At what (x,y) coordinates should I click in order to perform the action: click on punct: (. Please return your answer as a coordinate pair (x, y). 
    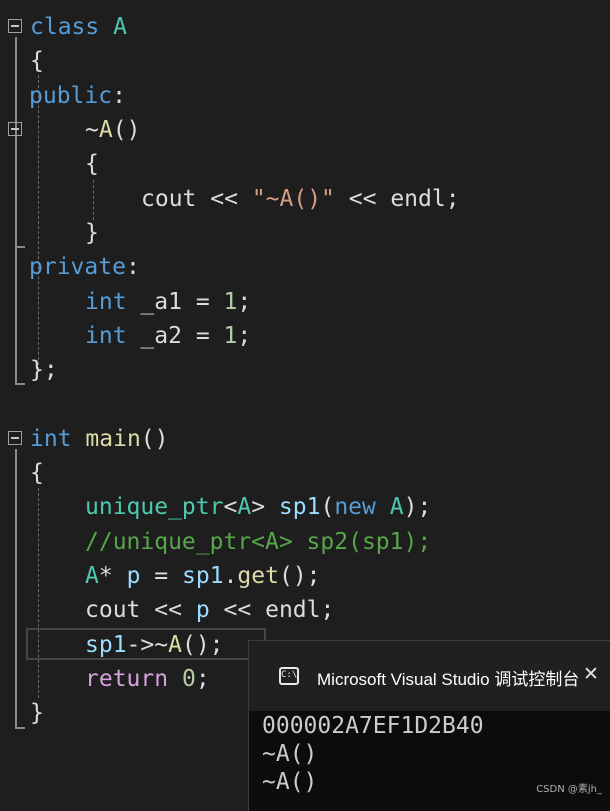
    Looking at the image, I should click on (327, 507).